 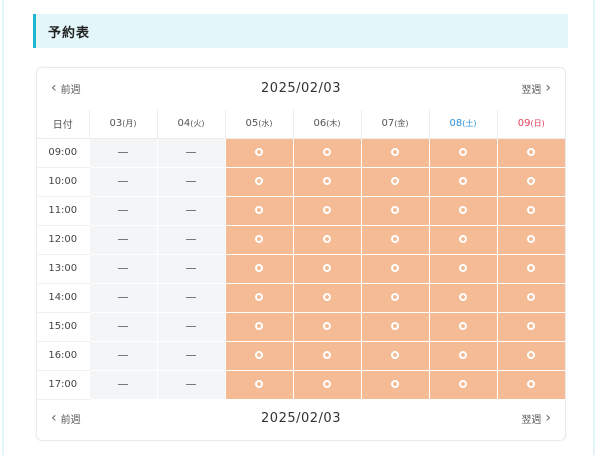 I want to click on prev-week-button-bottom: ‹ 前週, so click(x=66, y=418).